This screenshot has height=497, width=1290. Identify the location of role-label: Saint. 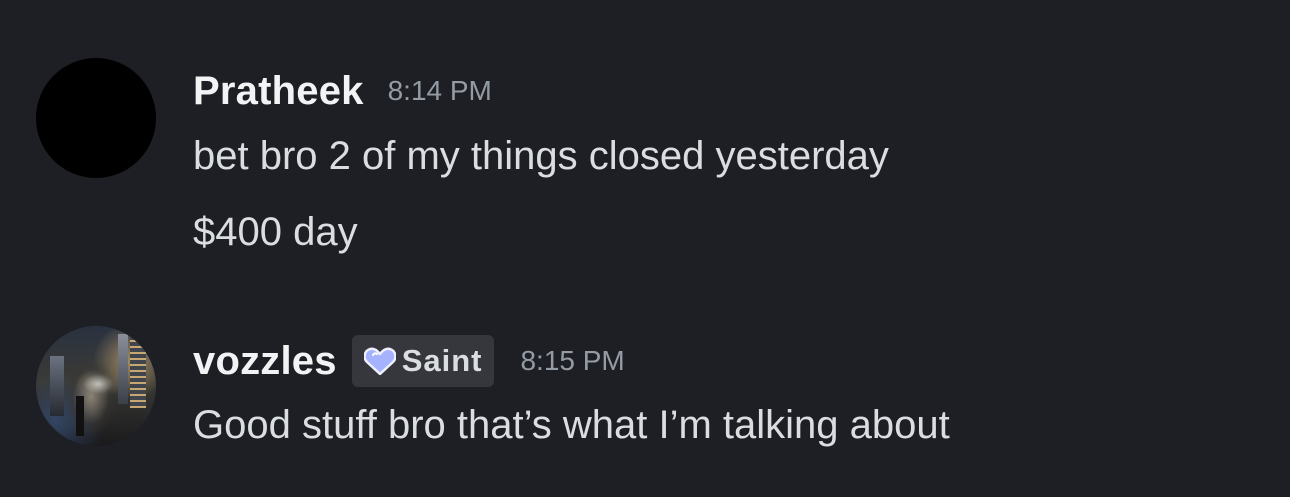
(442, 360).